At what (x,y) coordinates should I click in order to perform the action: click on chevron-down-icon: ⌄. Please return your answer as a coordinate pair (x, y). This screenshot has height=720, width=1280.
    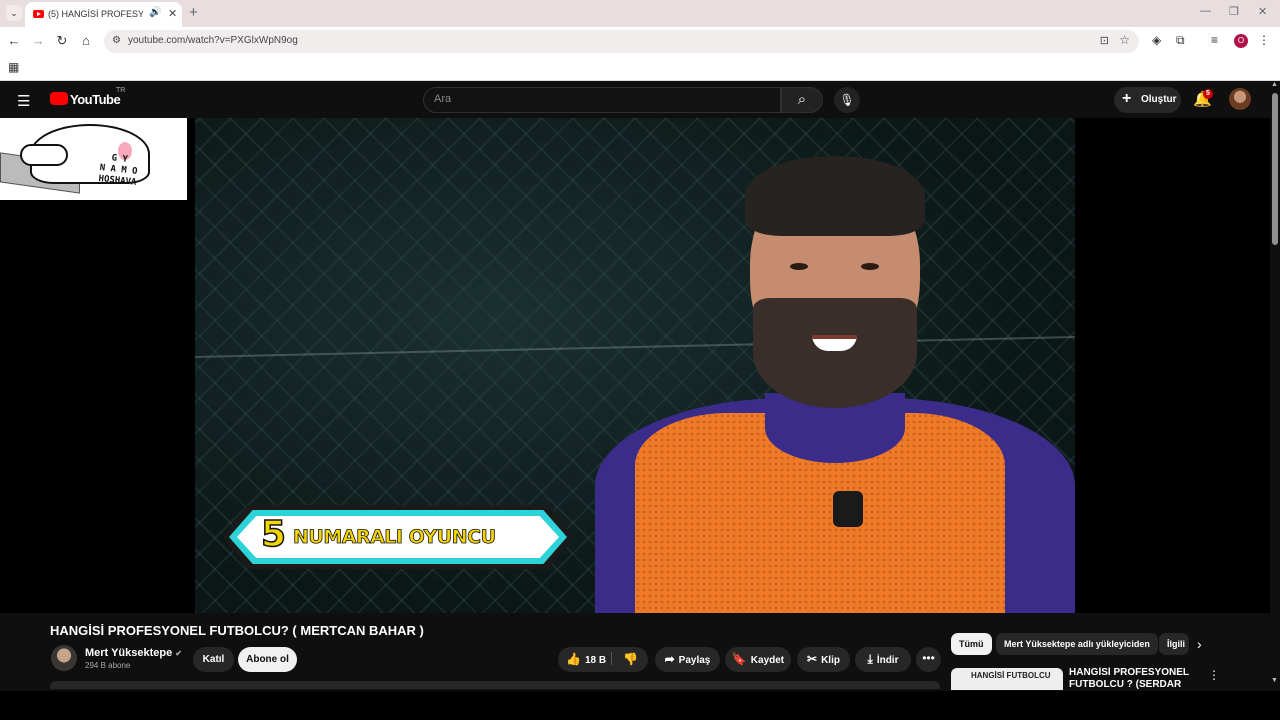
    Looking at the image, I should click on (14, 13).